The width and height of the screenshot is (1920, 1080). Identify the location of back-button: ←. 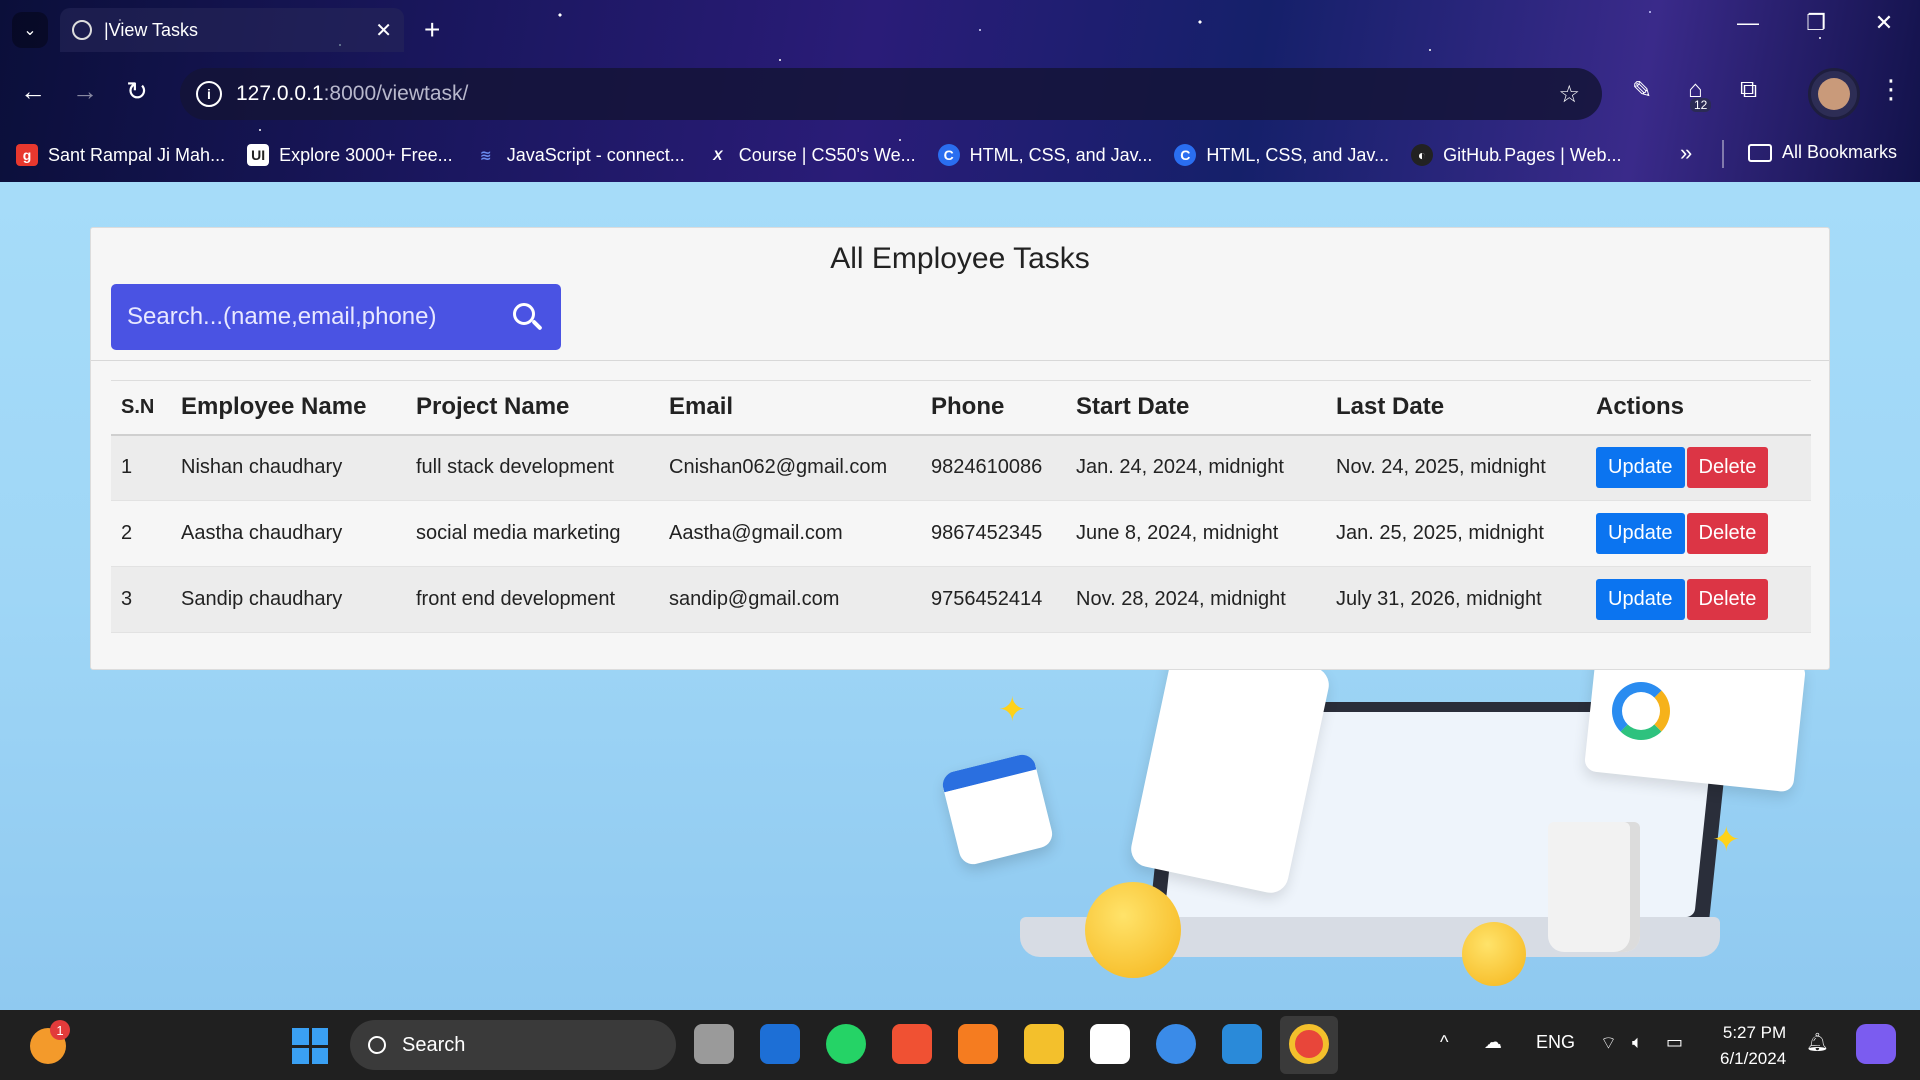
(33, 91).